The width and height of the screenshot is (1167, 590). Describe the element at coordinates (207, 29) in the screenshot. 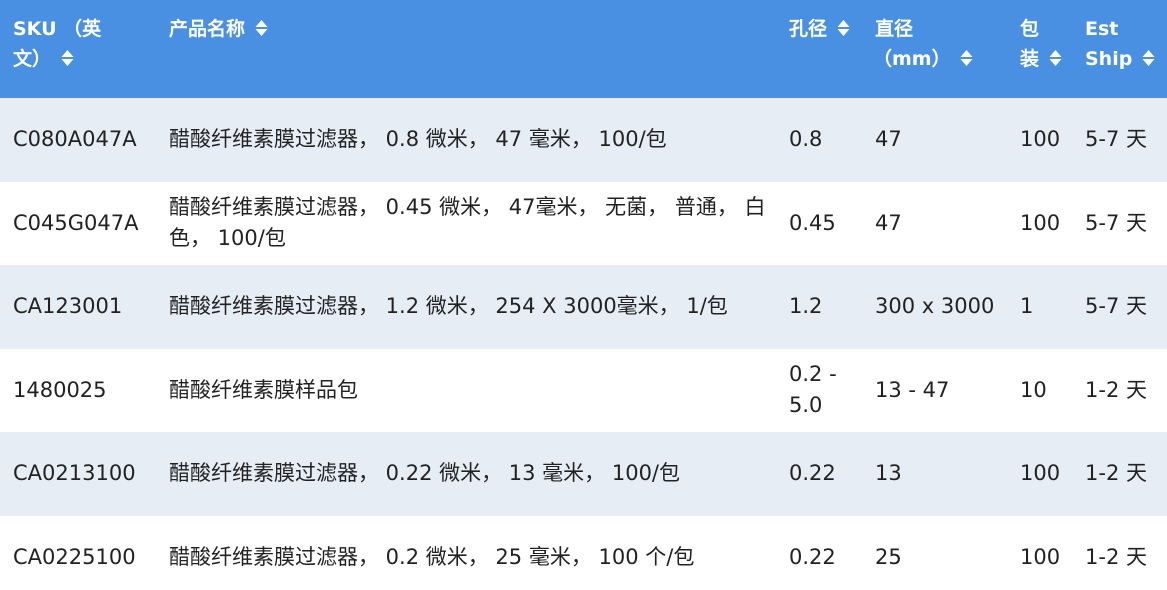

I see `header-product-name-label: 产品名称` at that location.